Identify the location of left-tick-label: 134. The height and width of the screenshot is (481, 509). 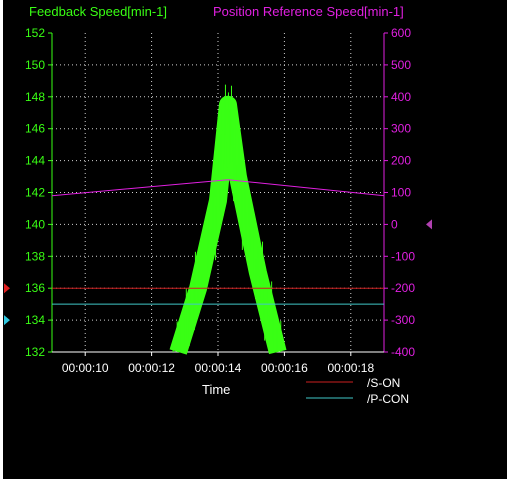
(35, 320).